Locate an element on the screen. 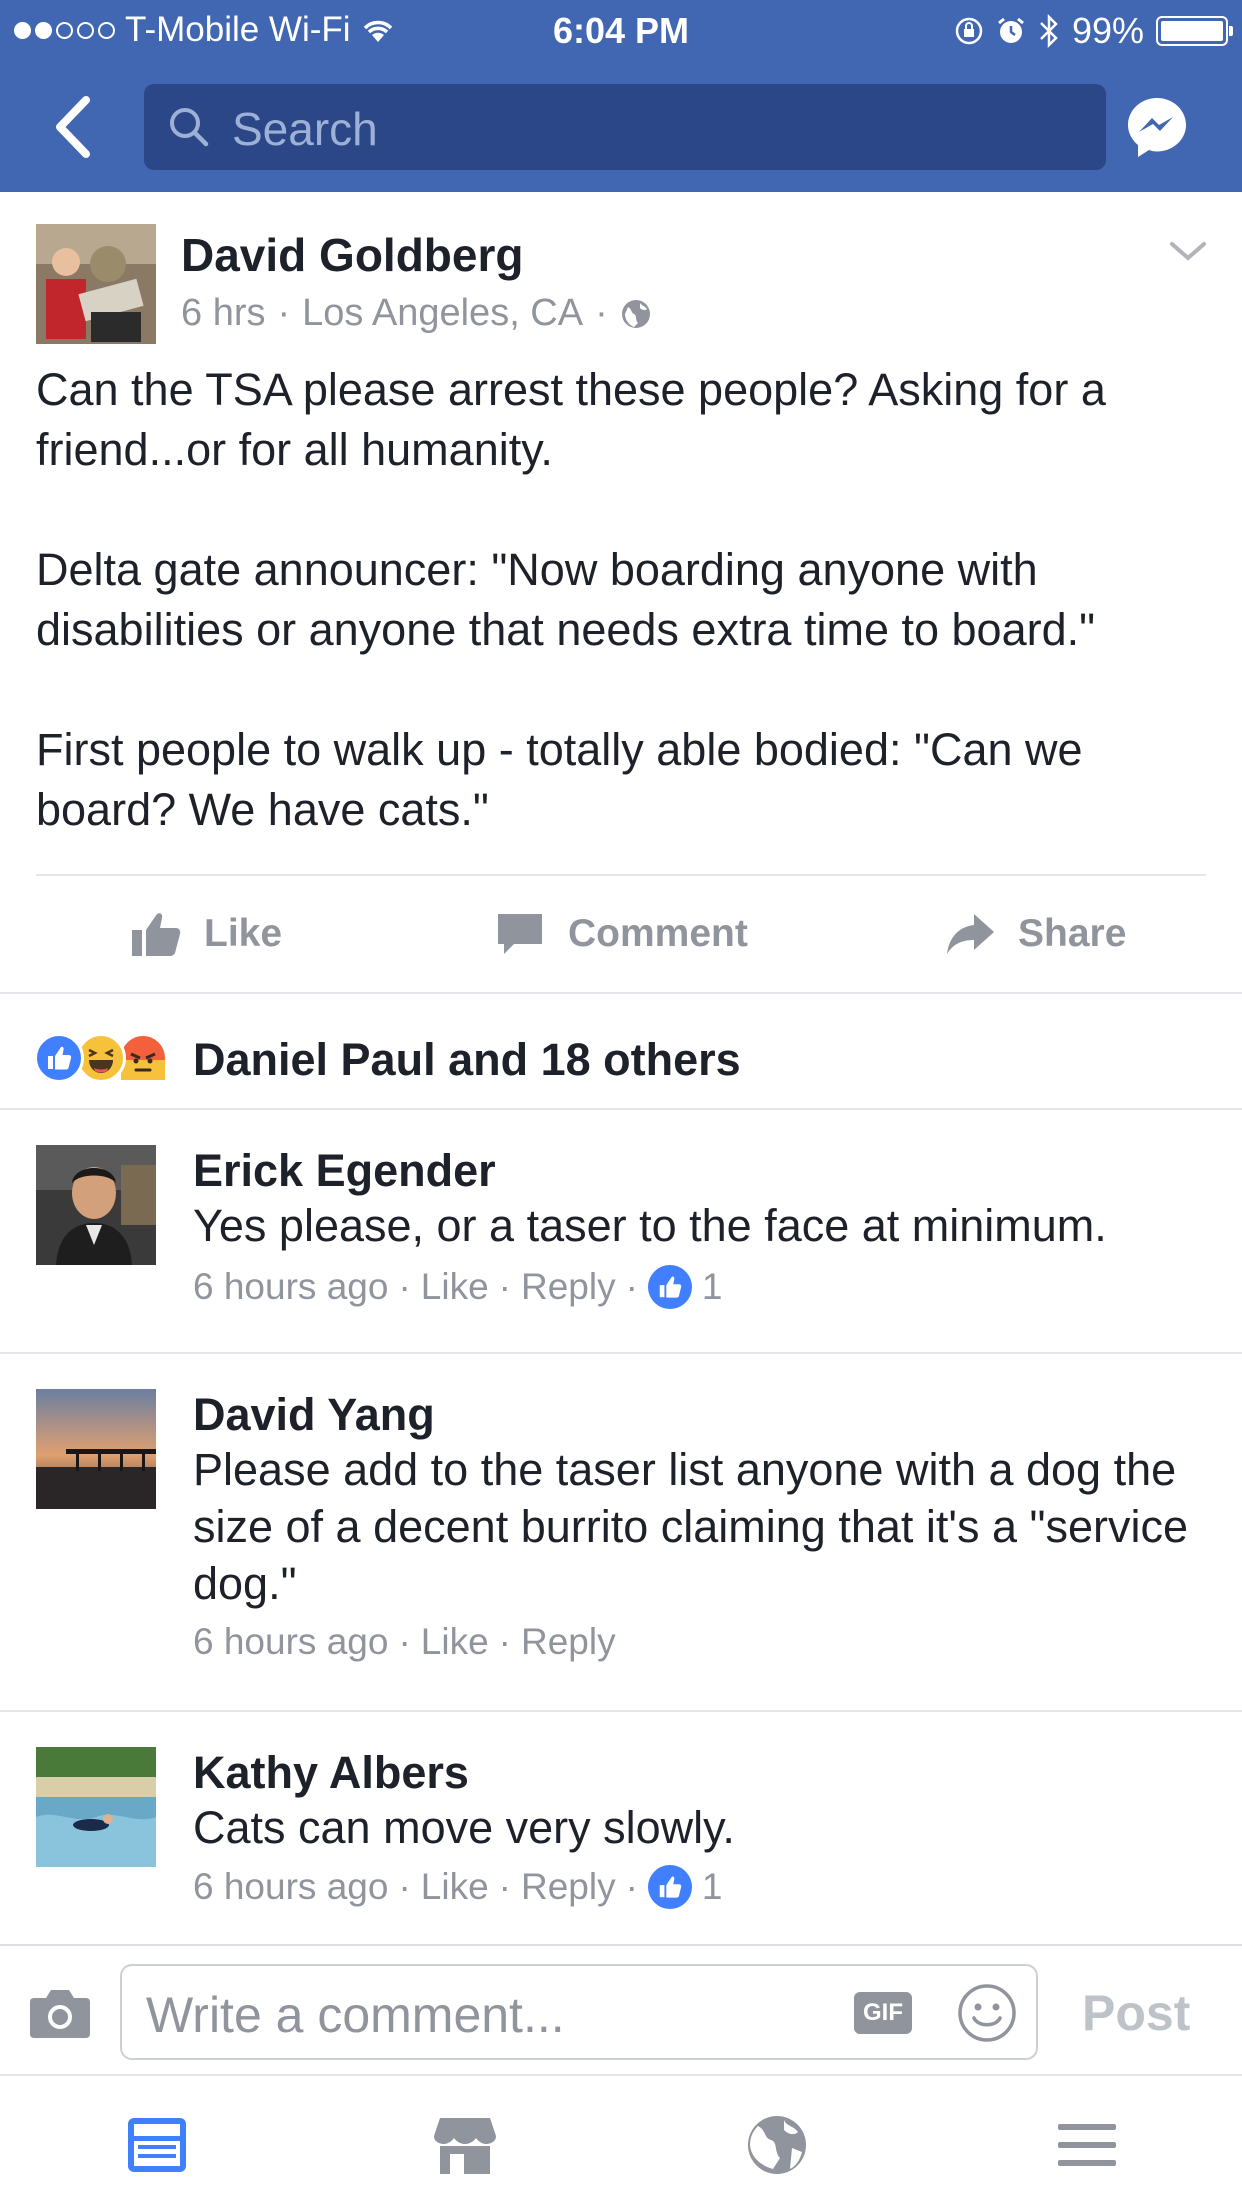 This screenshot has width=1242, height=2208. comment-meta: 6 hours ago · Like · Reply is located at coordinates (404, 1642).